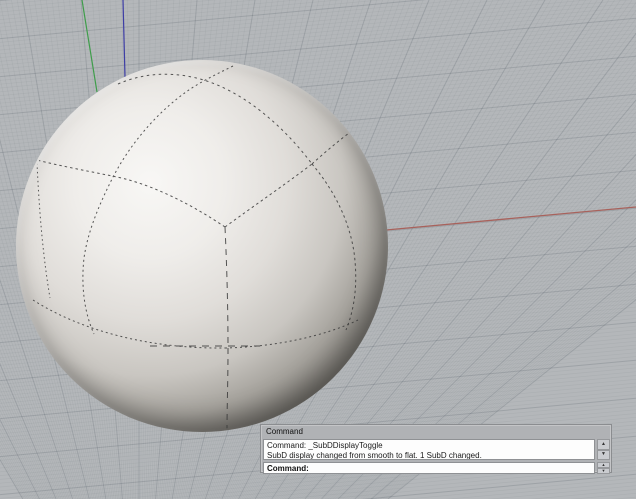 Image resolution: width=636 pixels, height=499 pixels. Describe the element at coordinates (334, 247) in the screenshot. I see `subd-edge-right-side` at that location.